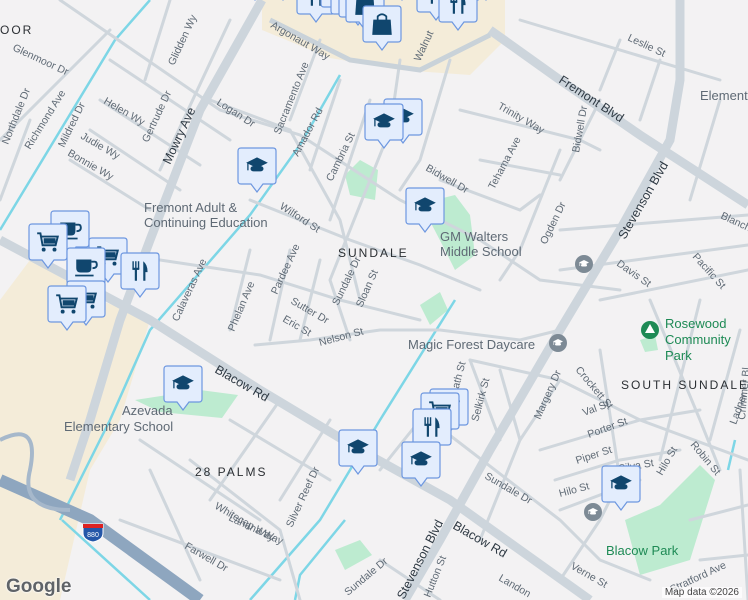 The width and height of the screenshot is (748, 600). What do you see at coordinates (189, 290) in the screenshot?
I see `street-label: Calaveras Ave` at bounding box center [189, 290].